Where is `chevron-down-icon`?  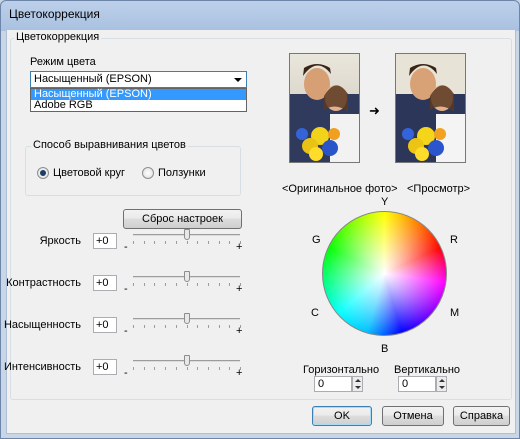
chevron-down-icon is located at coordinates (238, 80).